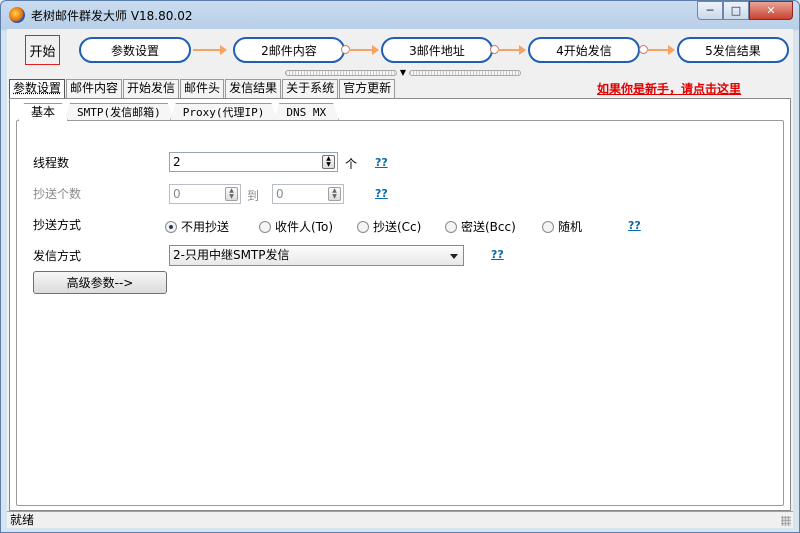 The width and height of the screenshot is (800, 533). I want to click on wizard-flow: 开始 参数设置 2邮件内容 3邮件地址 4开始发信 5发信结果, so click(400, 49).